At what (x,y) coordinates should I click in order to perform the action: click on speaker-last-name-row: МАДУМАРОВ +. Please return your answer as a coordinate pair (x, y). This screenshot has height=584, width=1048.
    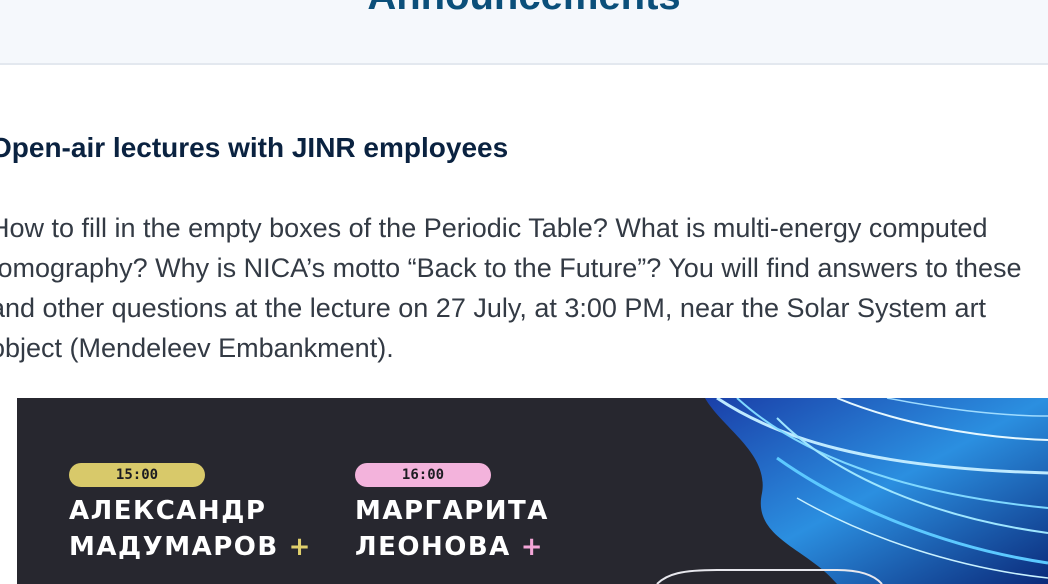
    Looking at the image, I should click on (190, 547).